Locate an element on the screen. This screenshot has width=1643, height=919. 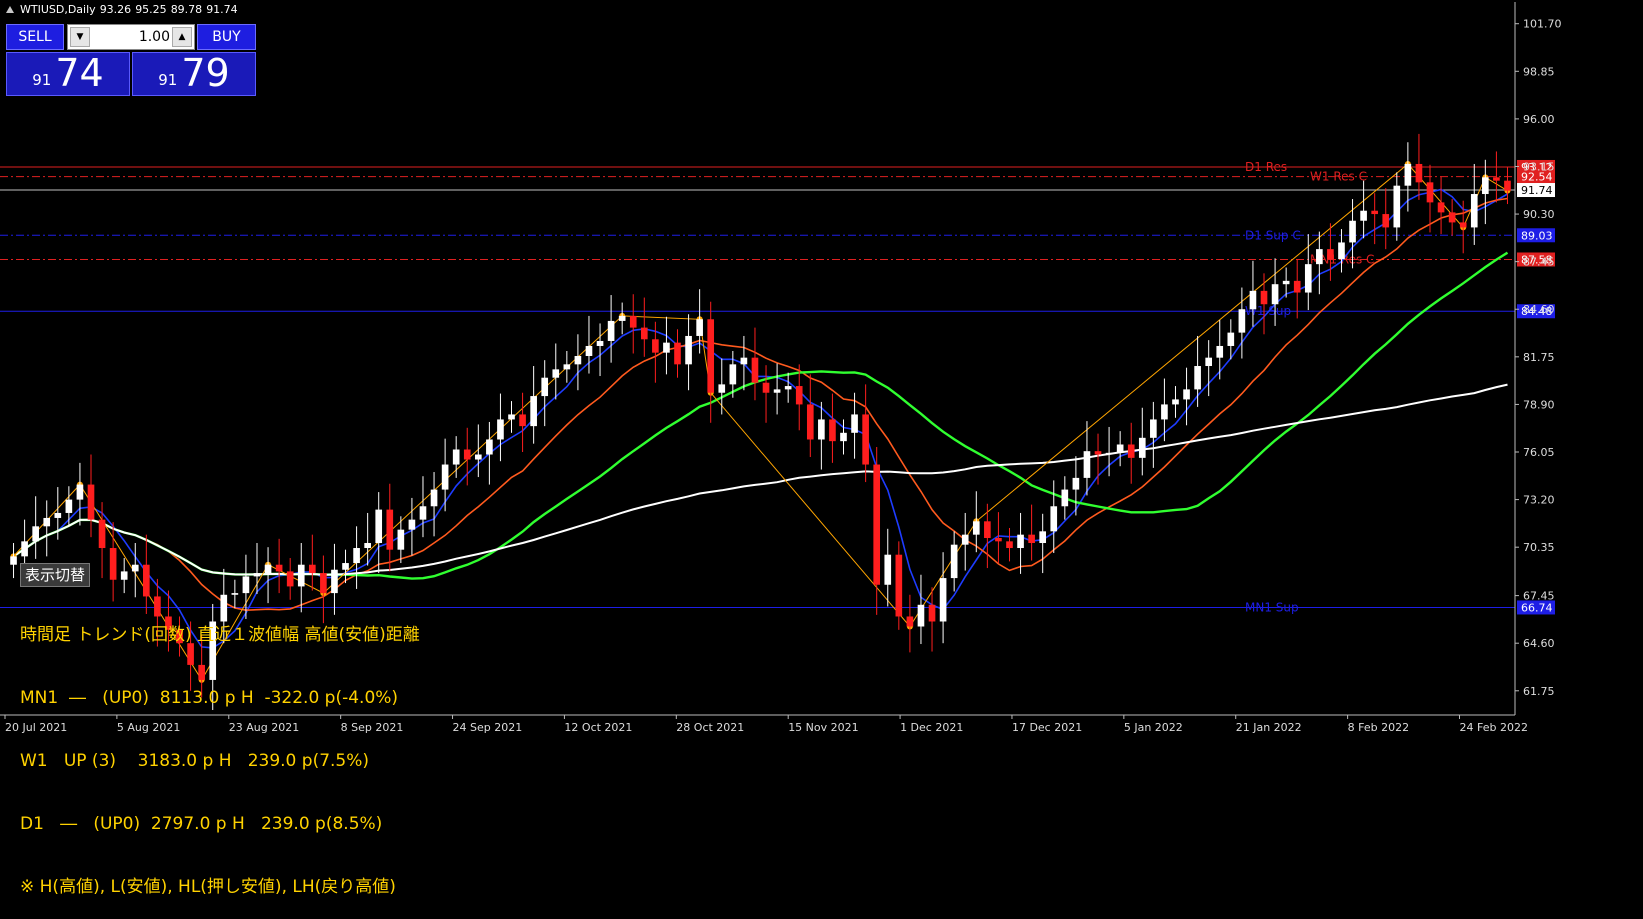
date-tick-label: 15 Nov 2021 is located at coordinates (823, 727).